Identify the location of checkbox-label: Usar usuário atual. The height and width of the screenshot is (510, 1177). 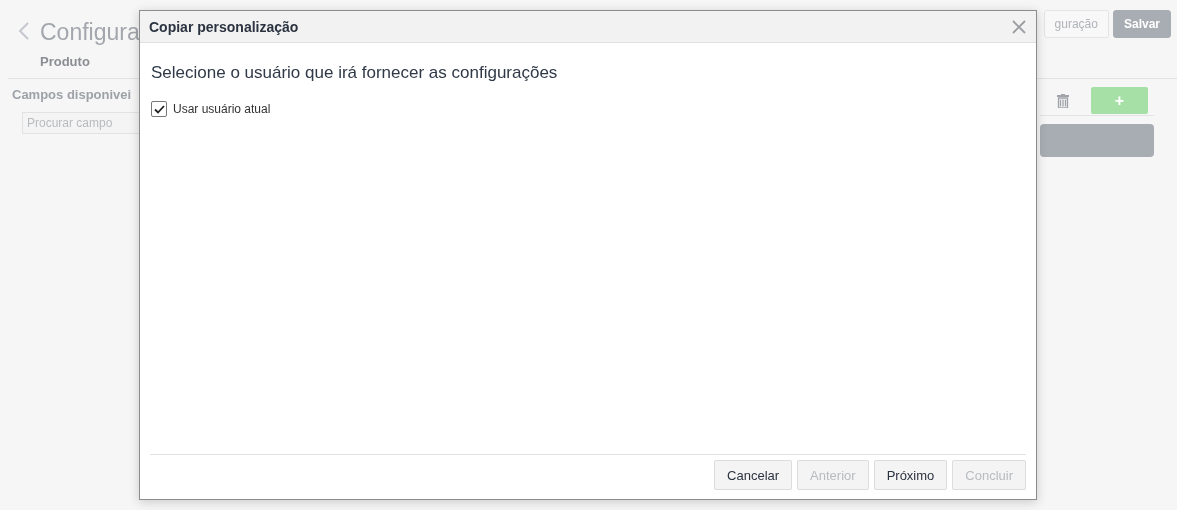
(222, 109).